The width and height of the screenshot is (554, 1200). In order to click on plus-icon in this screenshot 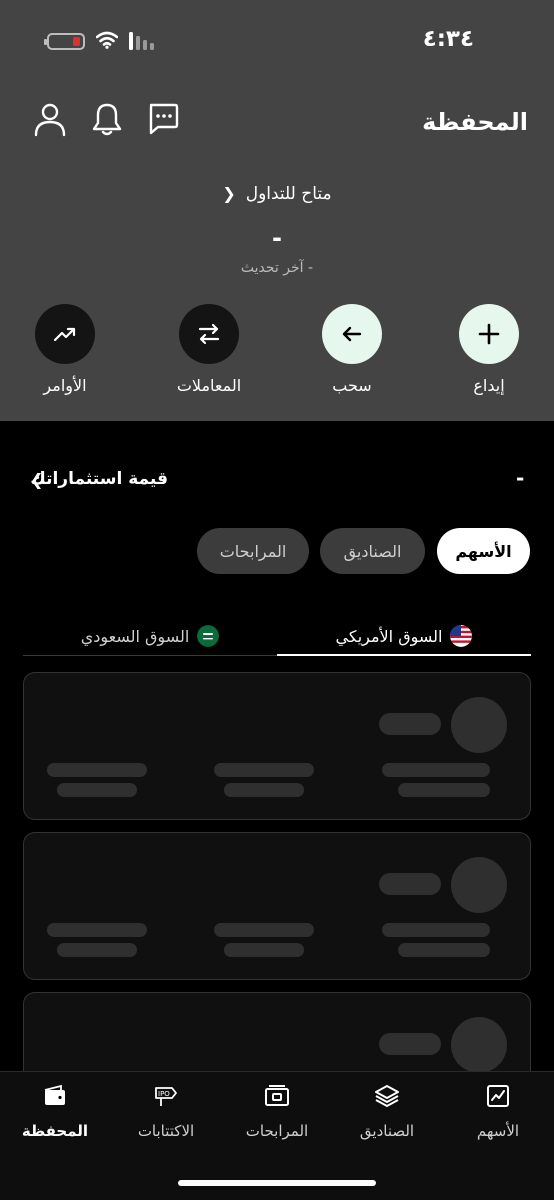, I will do `click(489, 334)`.